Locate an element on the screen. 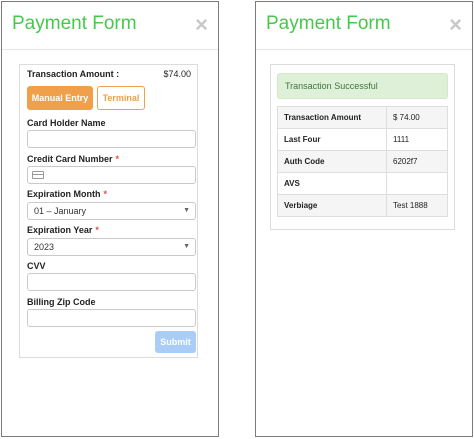 This screenshot has width=474, height=439. table-row: Auth Code 6202f7 is located at coordinates (362, 161).